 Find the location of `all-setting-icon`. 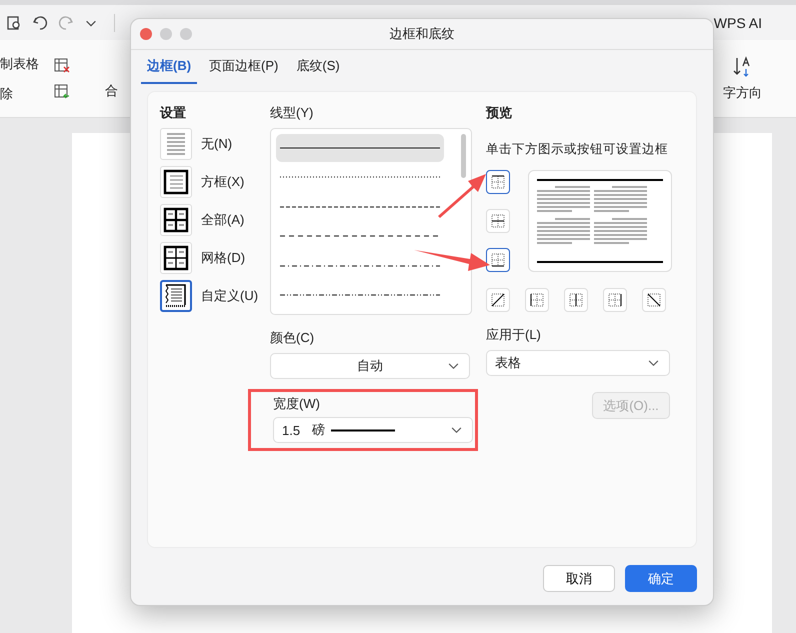

all-setting-icon is located at coordinates (176, 220).